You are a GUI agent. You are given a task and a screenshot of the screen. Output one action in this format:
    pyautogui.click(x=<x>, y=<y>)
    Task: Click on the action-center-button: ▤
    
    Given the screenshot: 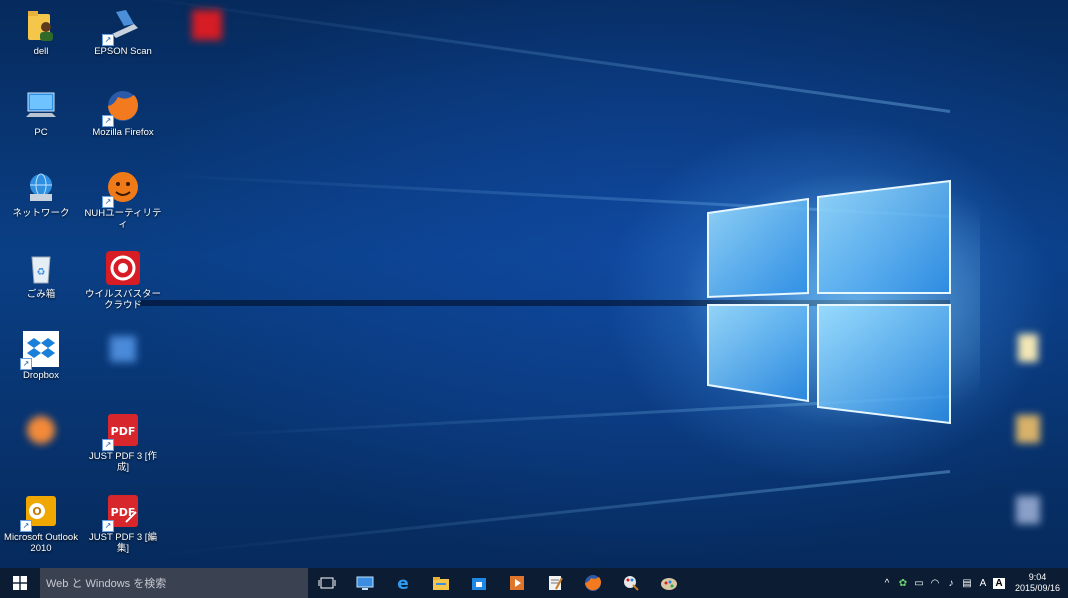 What is the action you would take?
    pyautogui.click(x=967, y=583)
    